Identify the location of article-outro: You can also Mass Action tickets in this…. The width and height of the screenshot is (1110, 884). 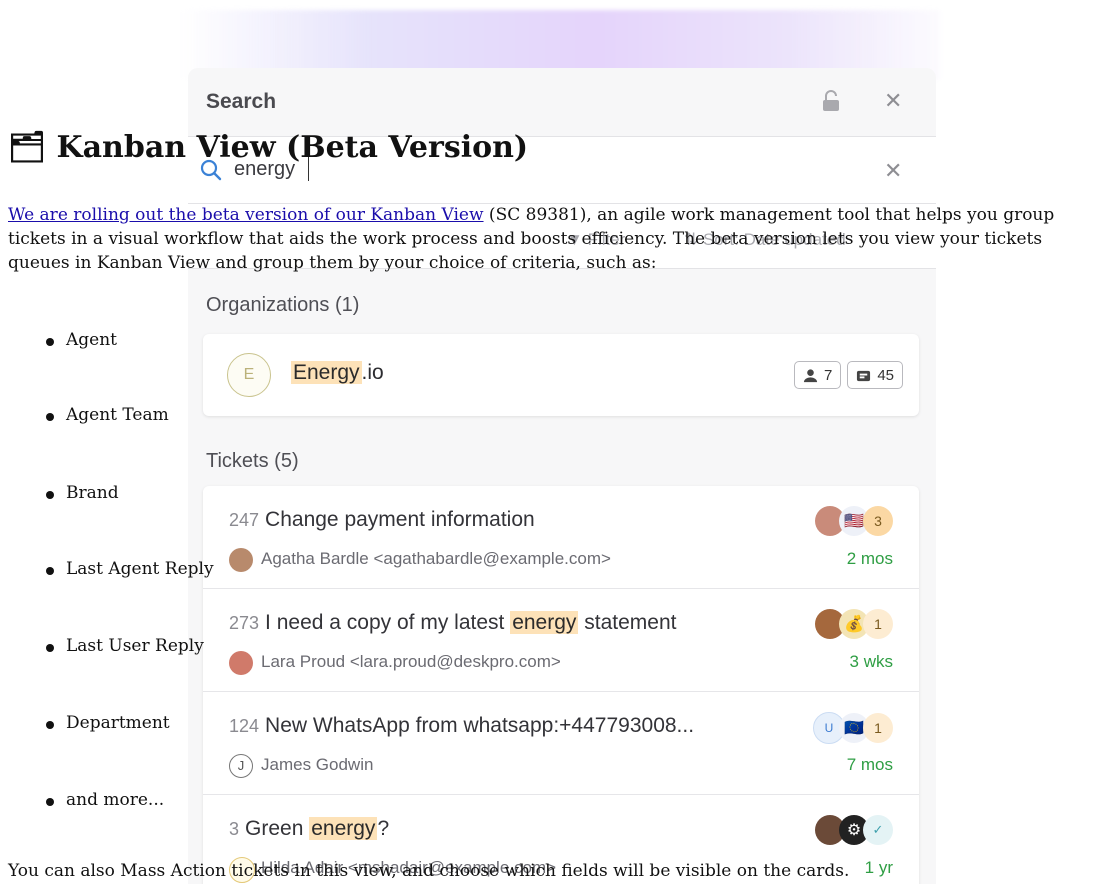
(429, 871).